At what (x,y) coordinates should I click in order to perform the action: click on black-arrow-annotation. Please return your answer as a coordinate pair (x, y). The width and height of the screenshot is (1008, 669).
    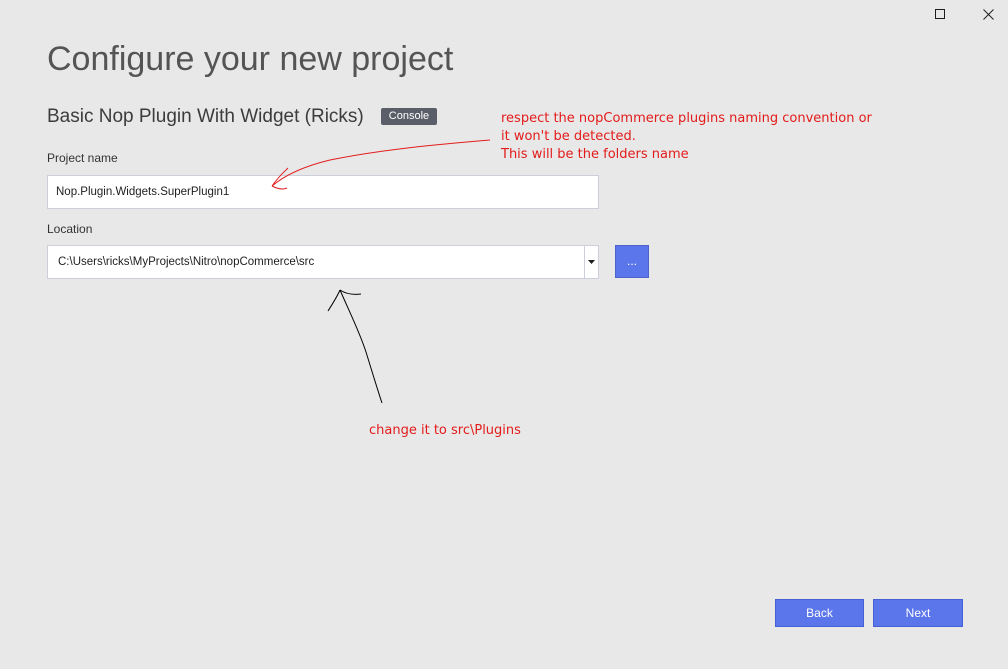
    Looking at the image, I should click on (355, 346).